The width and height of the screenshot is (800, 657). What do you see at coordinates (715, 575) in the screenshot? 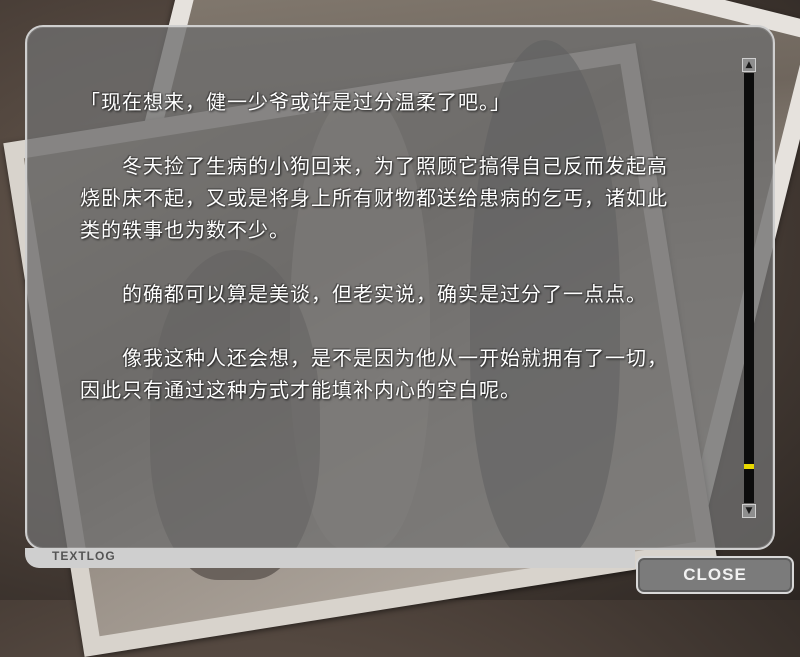
I see `close-button: CLOSE` at bounding box center [715, 575].